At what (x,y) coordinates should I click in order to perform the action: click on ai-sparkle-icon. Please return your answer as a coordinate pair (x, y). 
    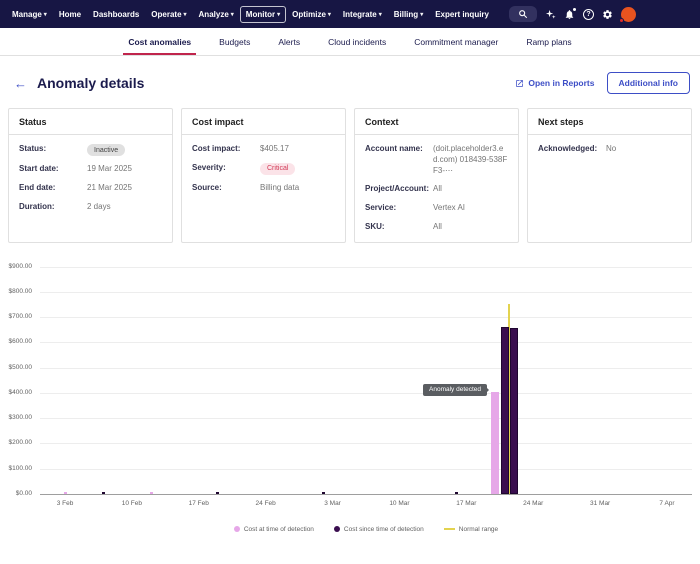
    Looking at the image, I should click on (550, 14).